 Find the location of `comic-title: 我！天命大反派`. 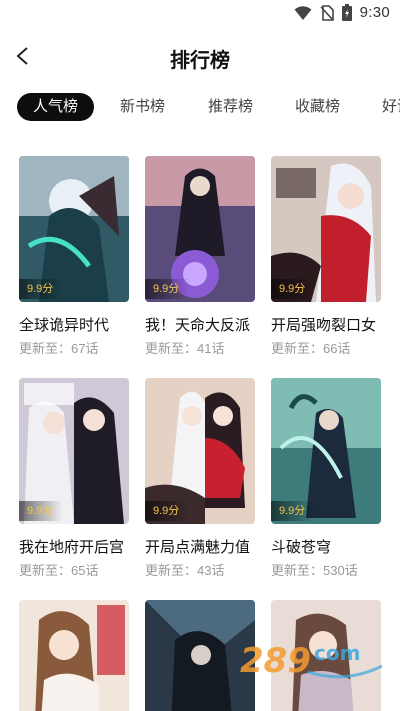

comic-title: 我！天命大反派 is located at coordinates (210, 324).